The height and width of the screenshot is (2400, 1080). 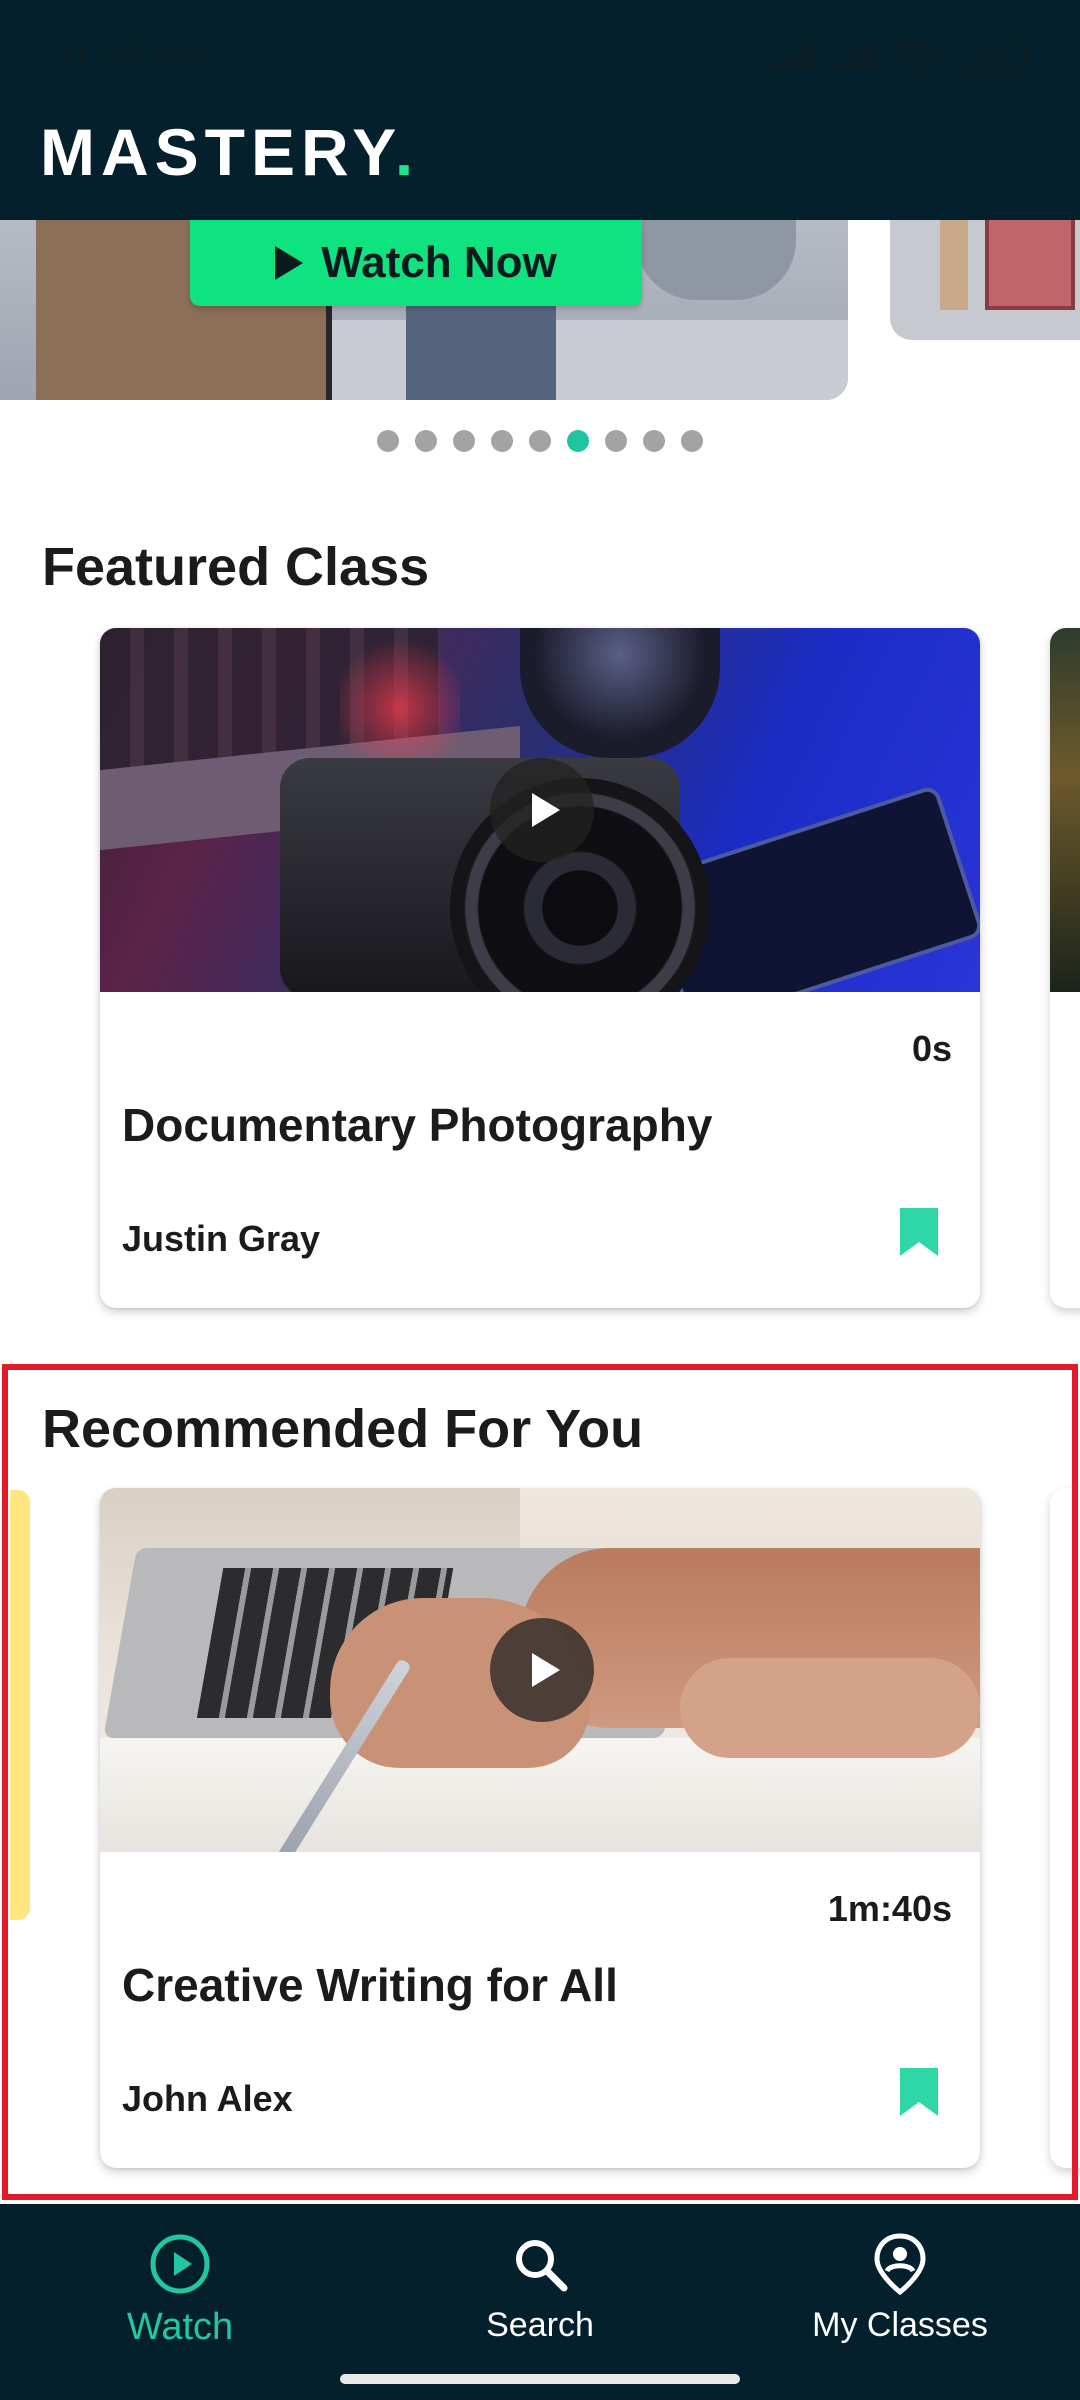 What do you see at coordinates (855, 56) in the screenshot?
I see `cell-signal-2-icon` at bounding box center [855, 56].